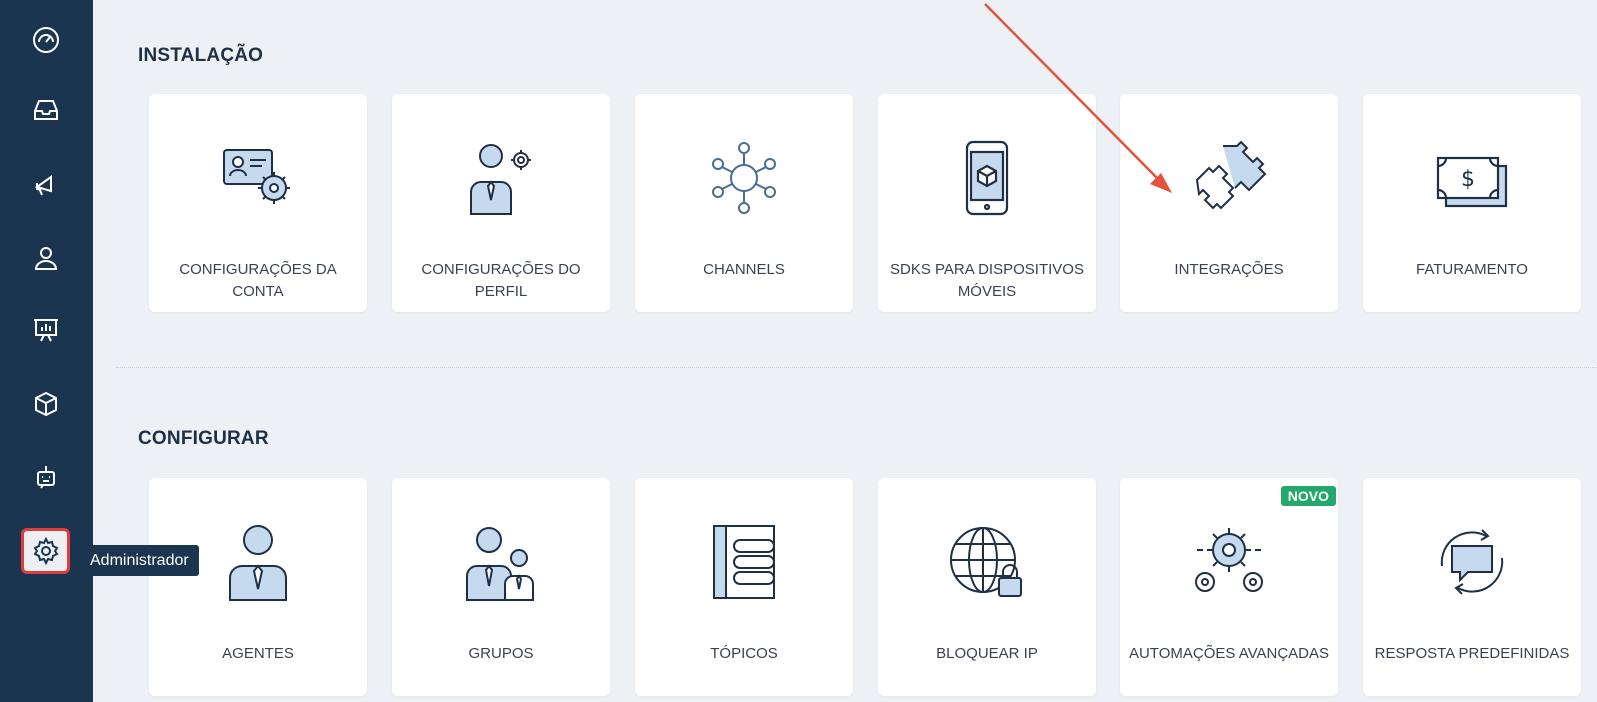  I want to click on card-integrations: INTEGRAÇÕES, so click(1229, 203).